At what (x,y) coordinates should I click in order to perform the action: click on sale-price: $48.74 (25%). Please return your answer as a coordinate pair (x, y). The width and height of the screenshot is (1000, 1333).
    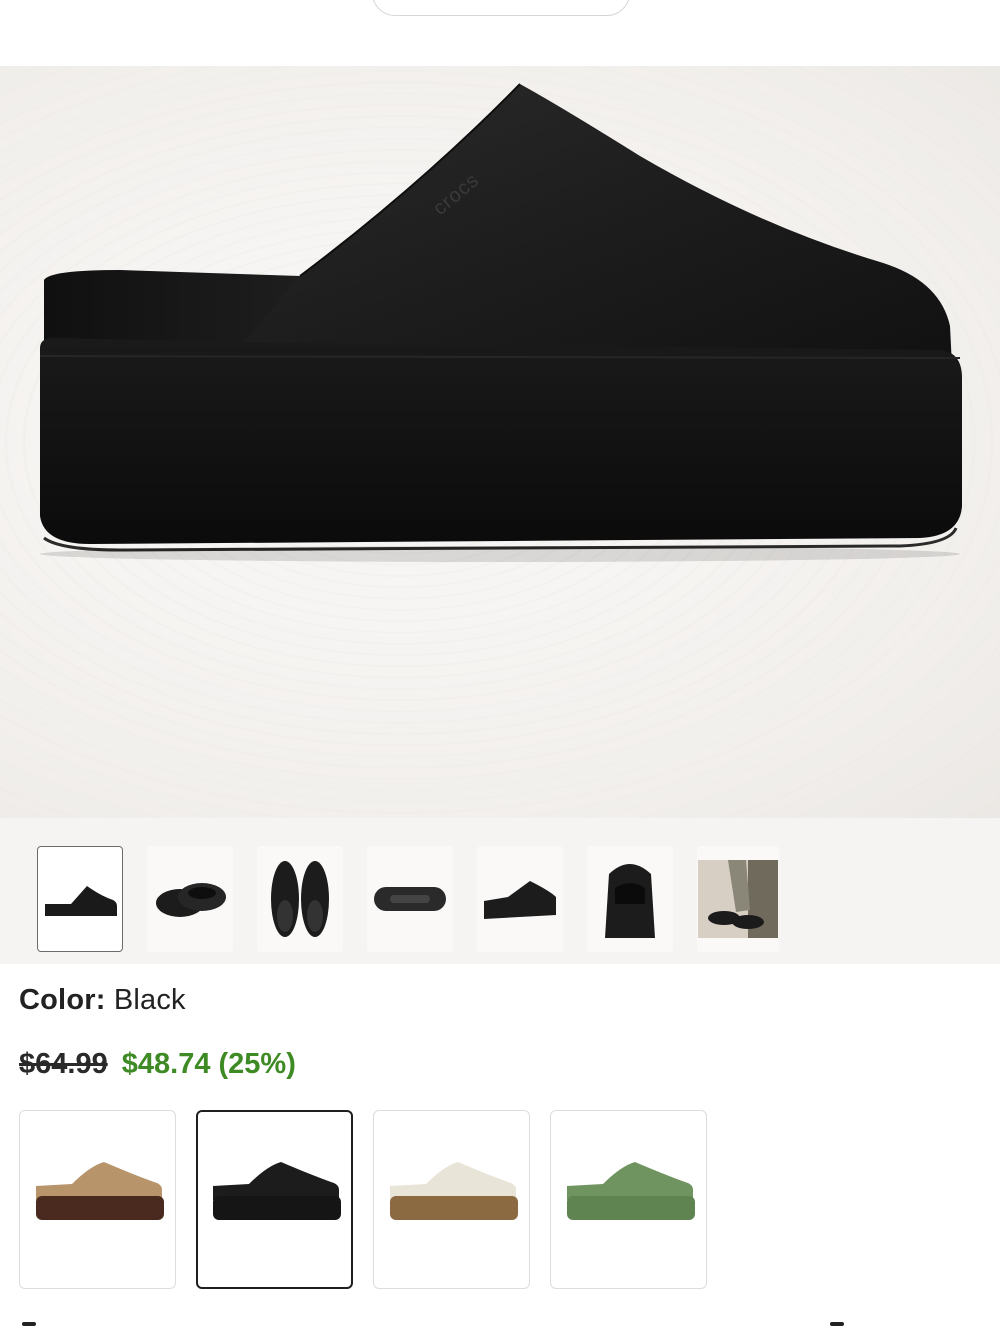
    Looking at the image, I should click on (208, 1064).